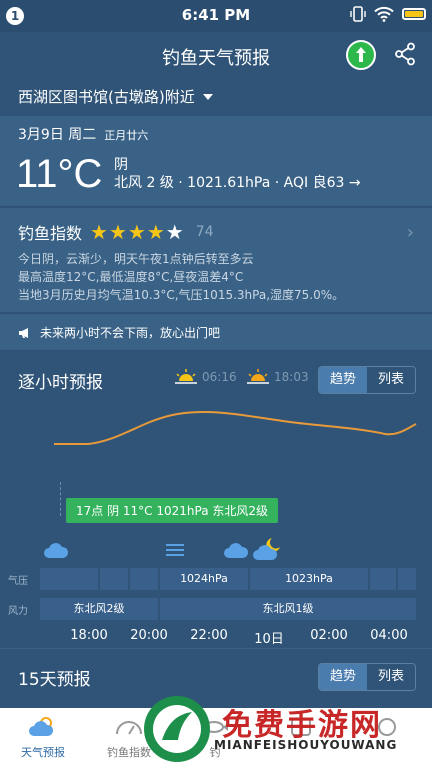  What do you see at coordinates (209, 635) in the screenshot?
I see `hour-label: 22:00` at bounding box center [209, 635].